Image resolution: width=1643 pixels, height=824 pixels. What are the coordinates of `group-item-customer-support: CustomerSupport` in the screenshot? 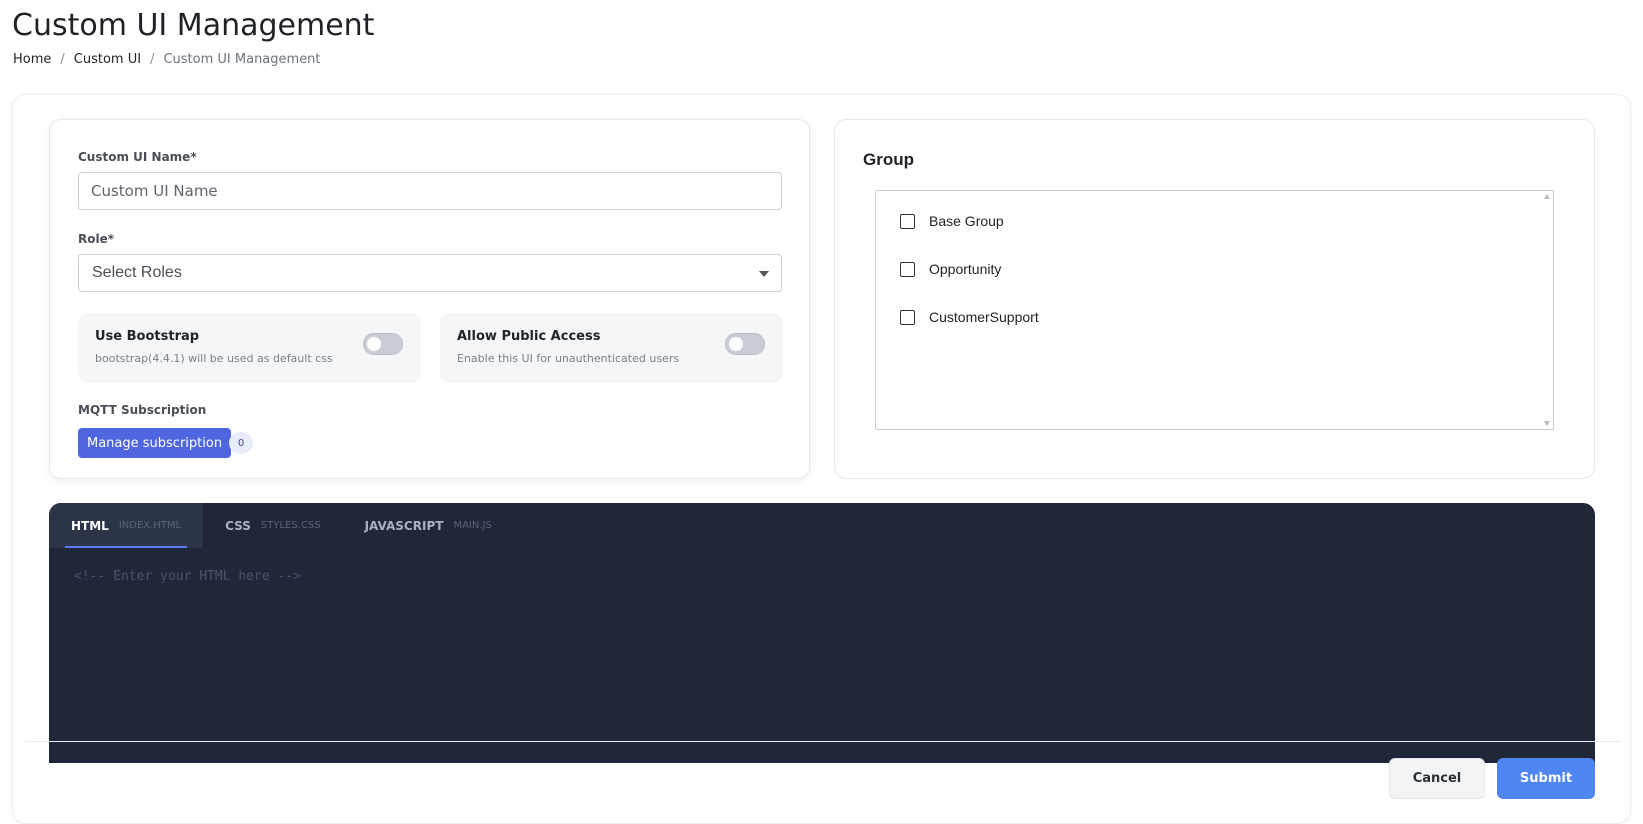 It's located at (969, 317).